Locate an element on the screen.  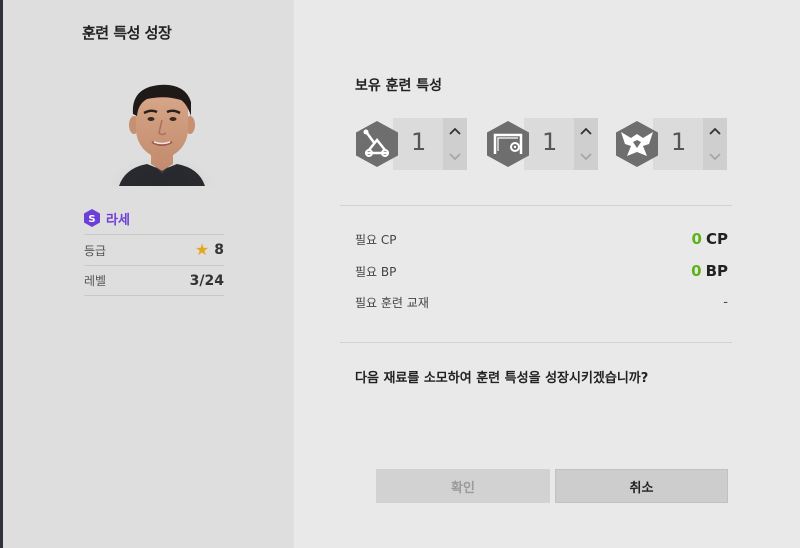
season-badge-text: S is located at coordinates (91, 219).